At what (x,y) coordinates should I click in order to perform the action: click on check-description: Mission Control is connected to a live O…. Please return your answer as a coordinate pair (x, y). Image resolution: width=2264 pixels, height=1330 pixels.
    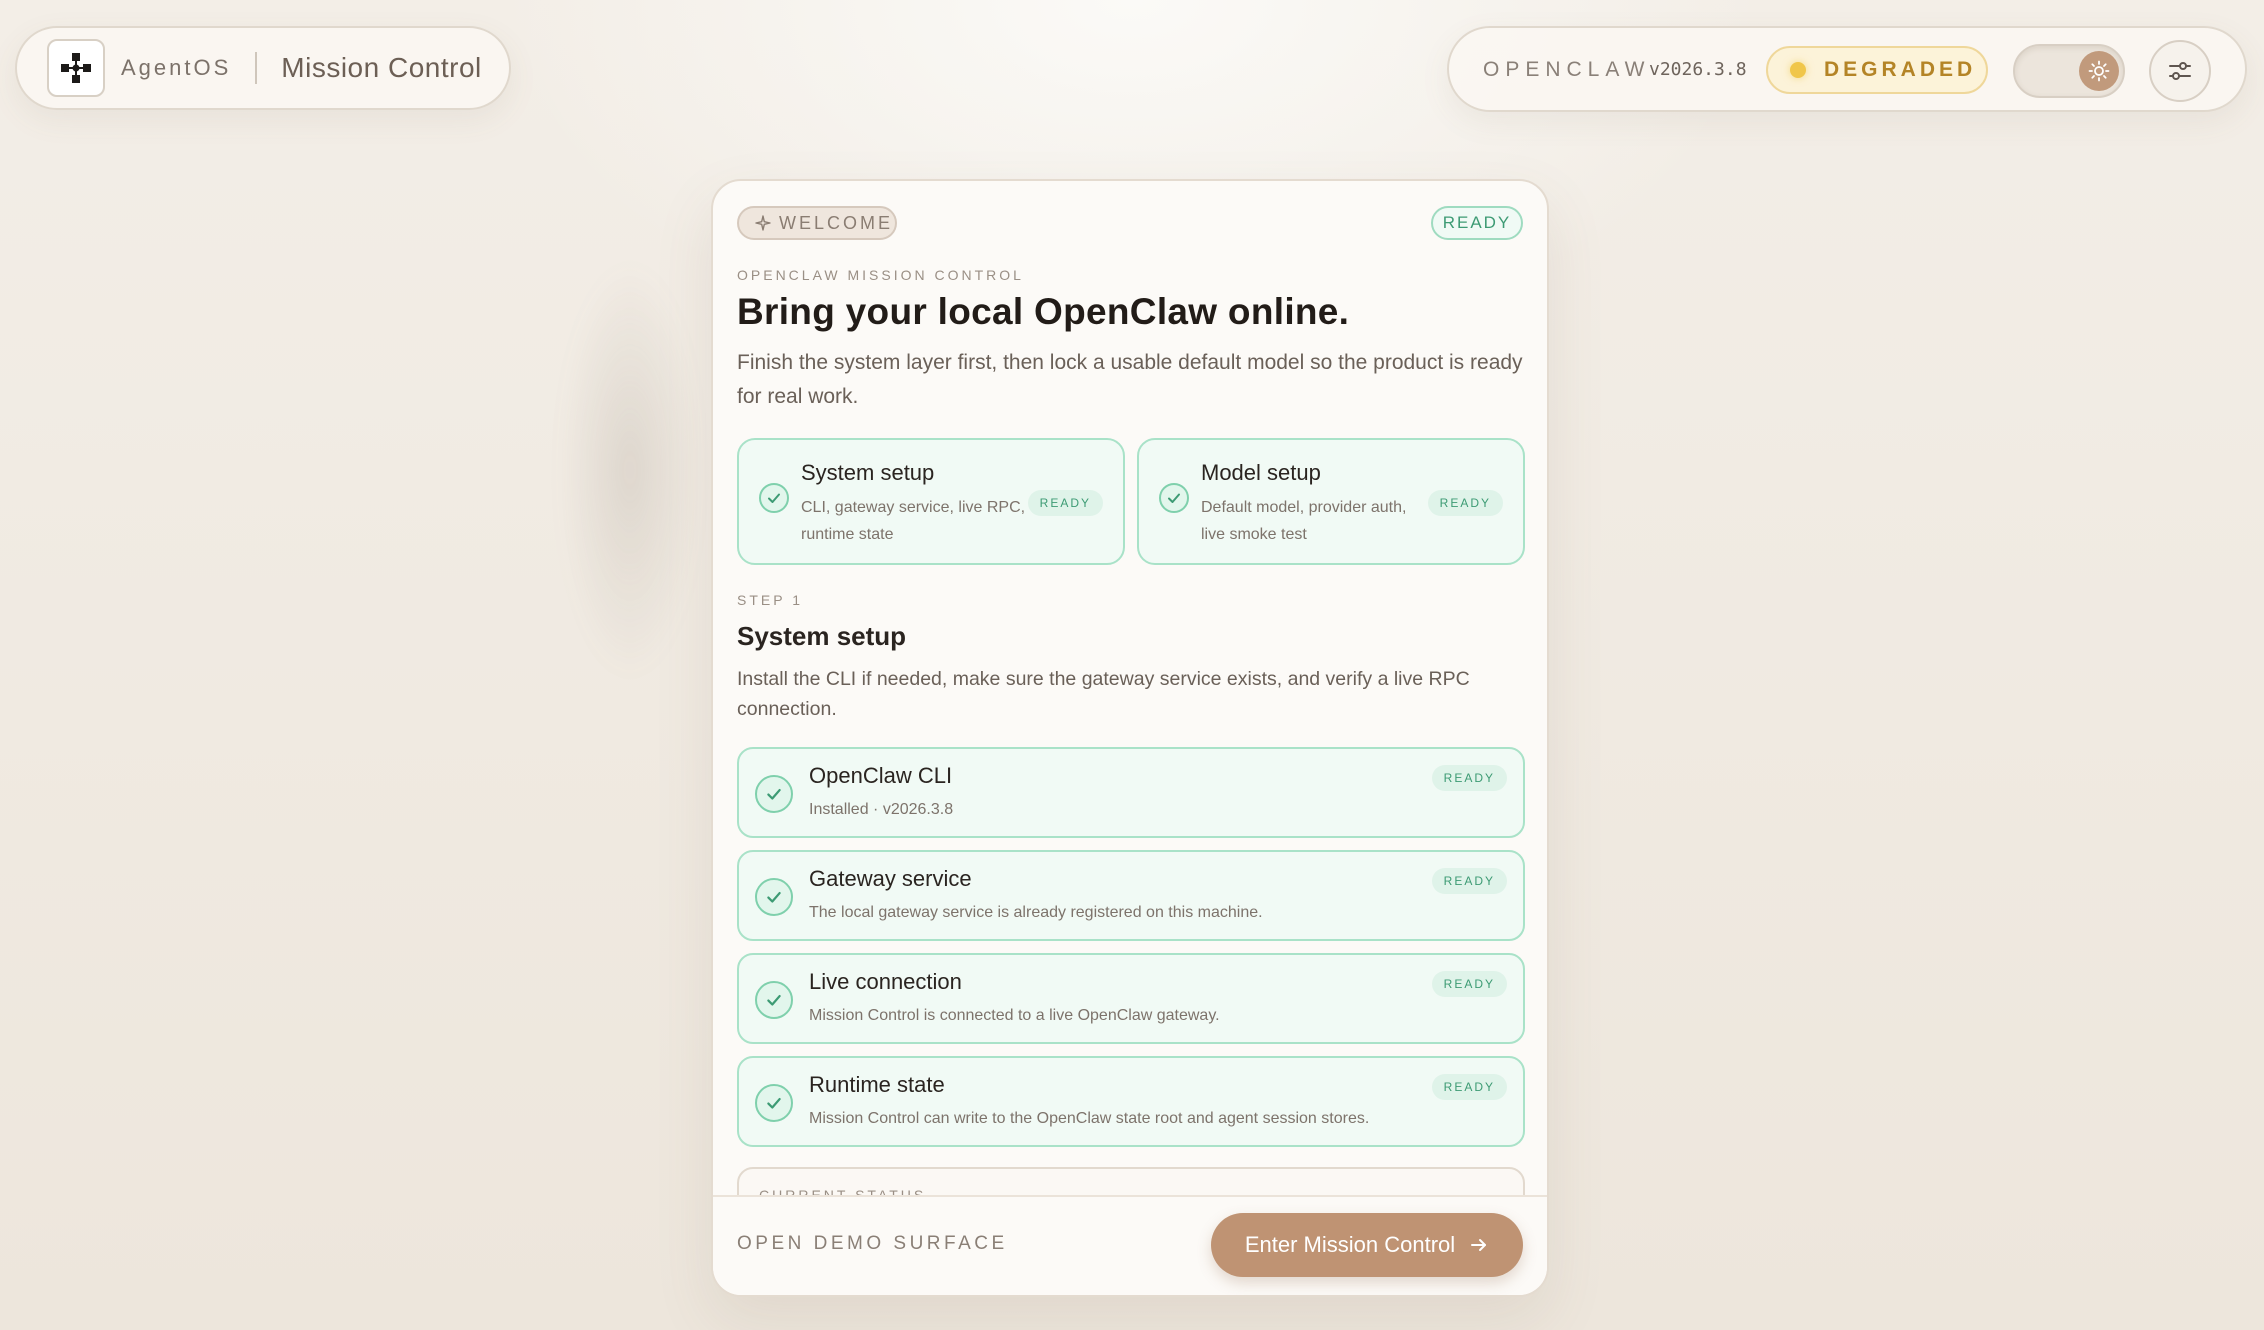
    Looking at the image, I should click on (1014, 1015).